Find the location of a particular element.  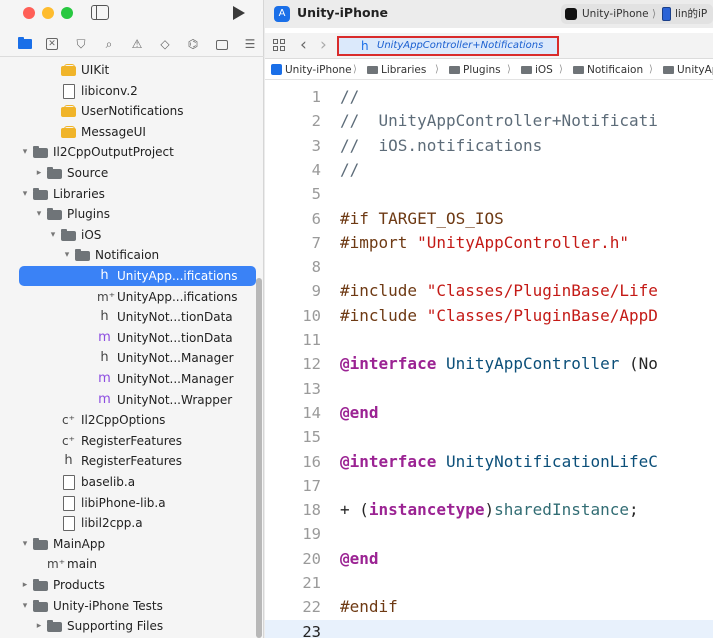

jump-bar-item: Unity-iPhone is located at coordinates (318, 69).